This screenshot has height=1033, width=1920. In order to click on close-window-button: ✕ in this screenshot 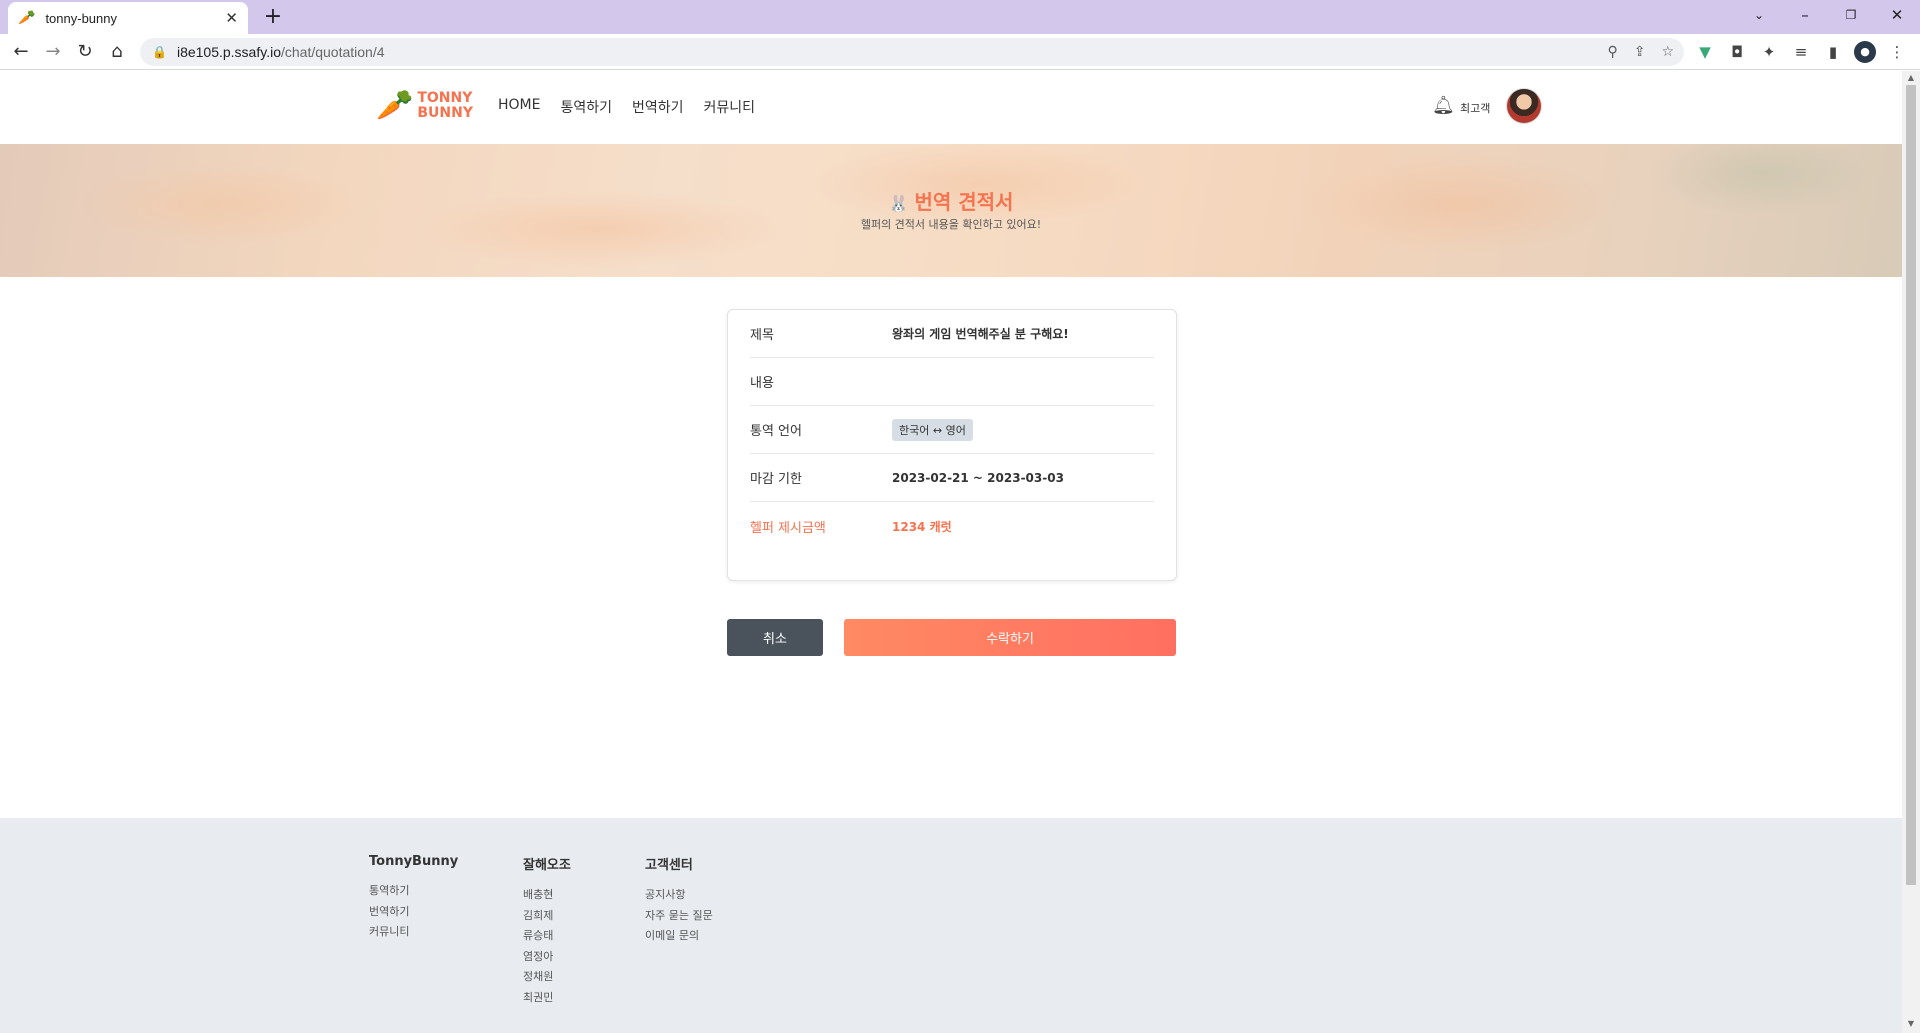, I will do `click(1897, 15)`.